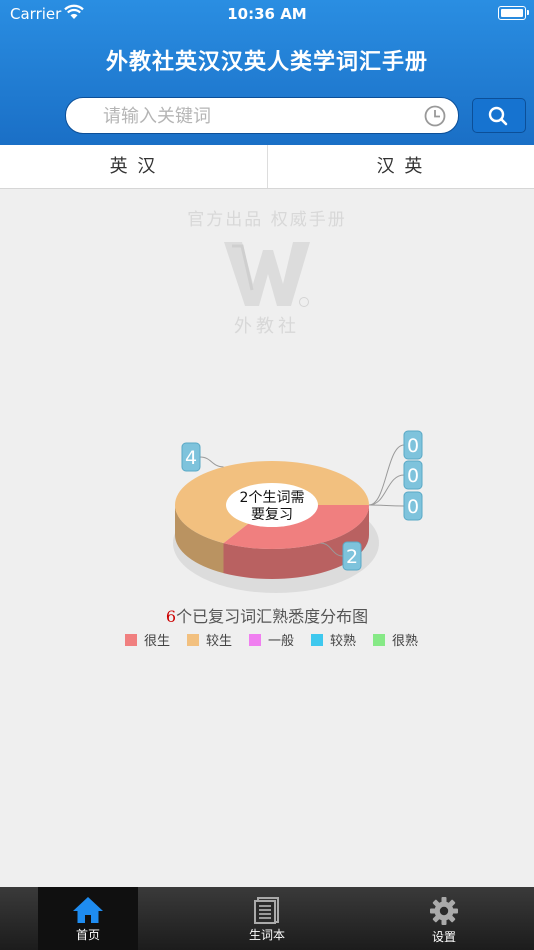 The width and height of the screenshot is (534, 950). I want to click on data-label-很生: 2, so click(352, 557).